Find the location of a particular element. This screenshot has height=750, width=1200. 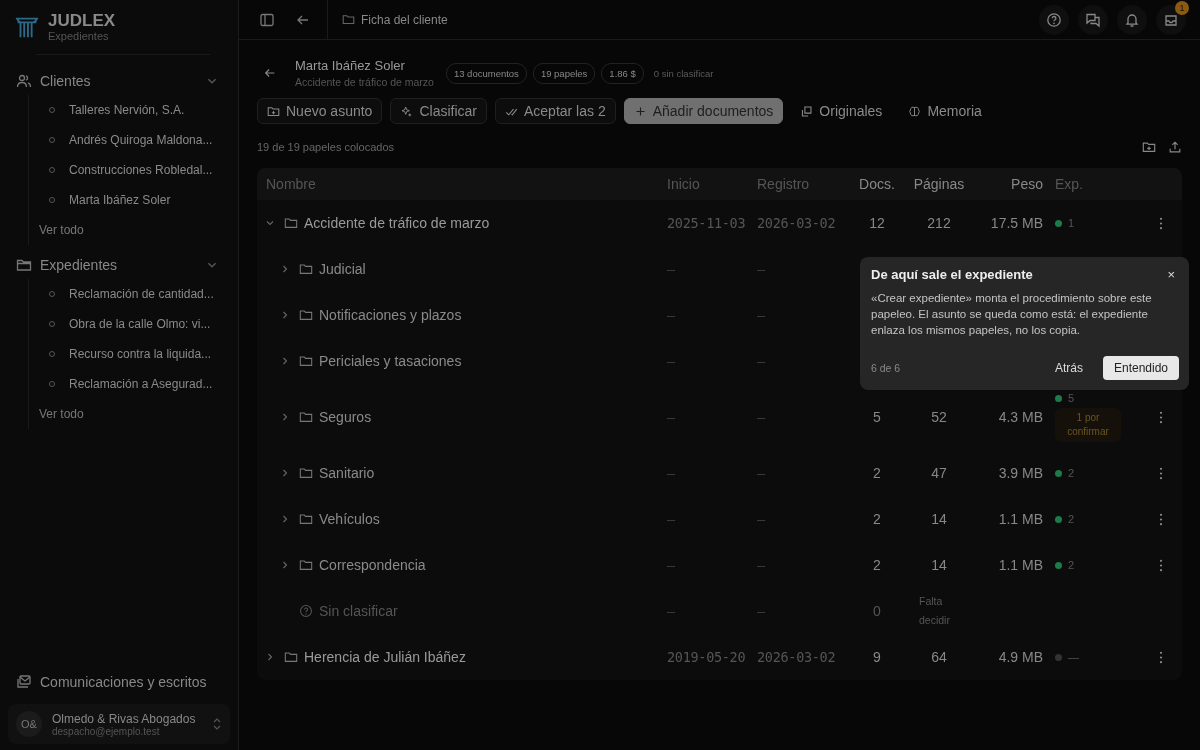

help-icon is located at coordinates (1054, 19).